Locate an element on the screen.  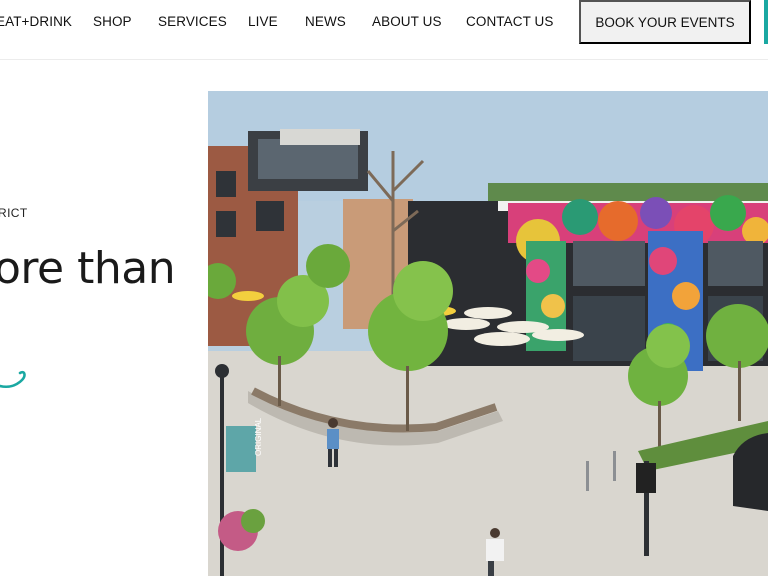
lamp-banner-text: ORIGINAL is located at coordinates (258, 436).